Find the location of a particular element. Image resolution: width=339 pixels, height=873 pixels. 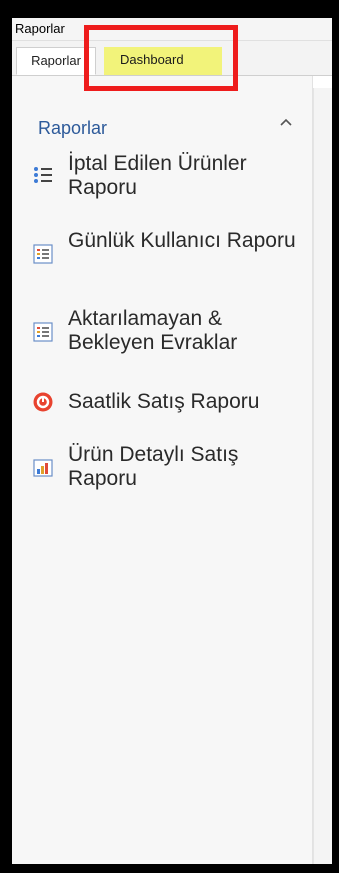

nav-item-saatlik-satis: Saatlik Satış Raporu is located at coordinates (167, 404).